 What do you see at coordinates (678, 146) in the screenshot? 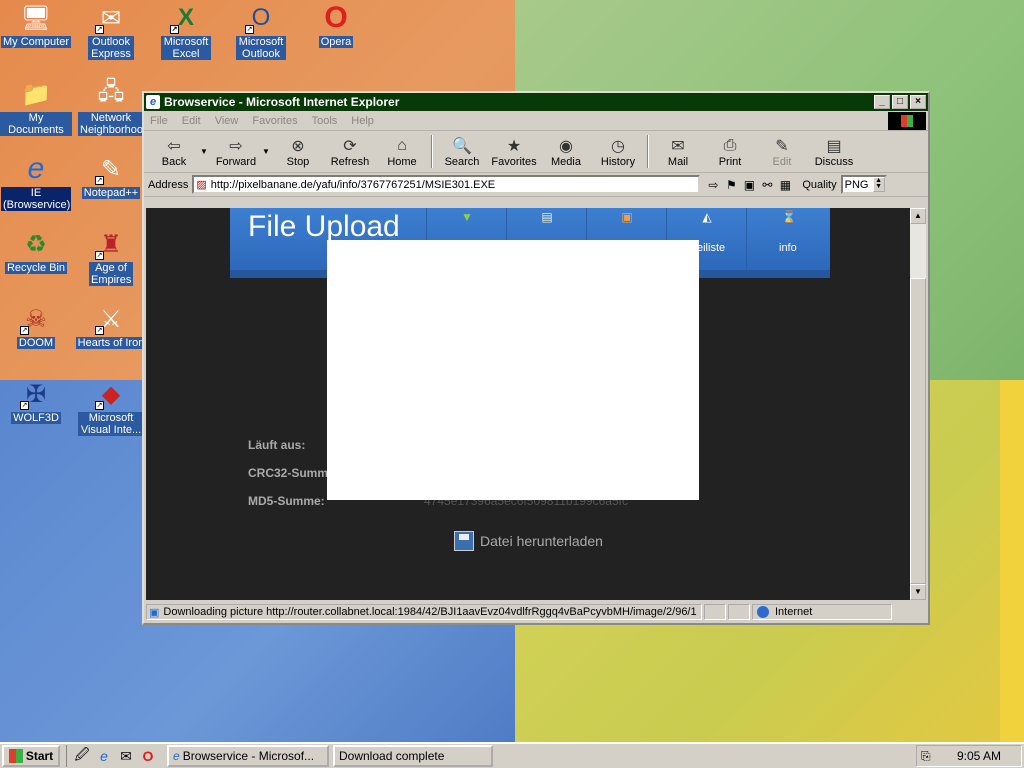
I see `mail-icon: ✉` at bounding box center [678, 146].